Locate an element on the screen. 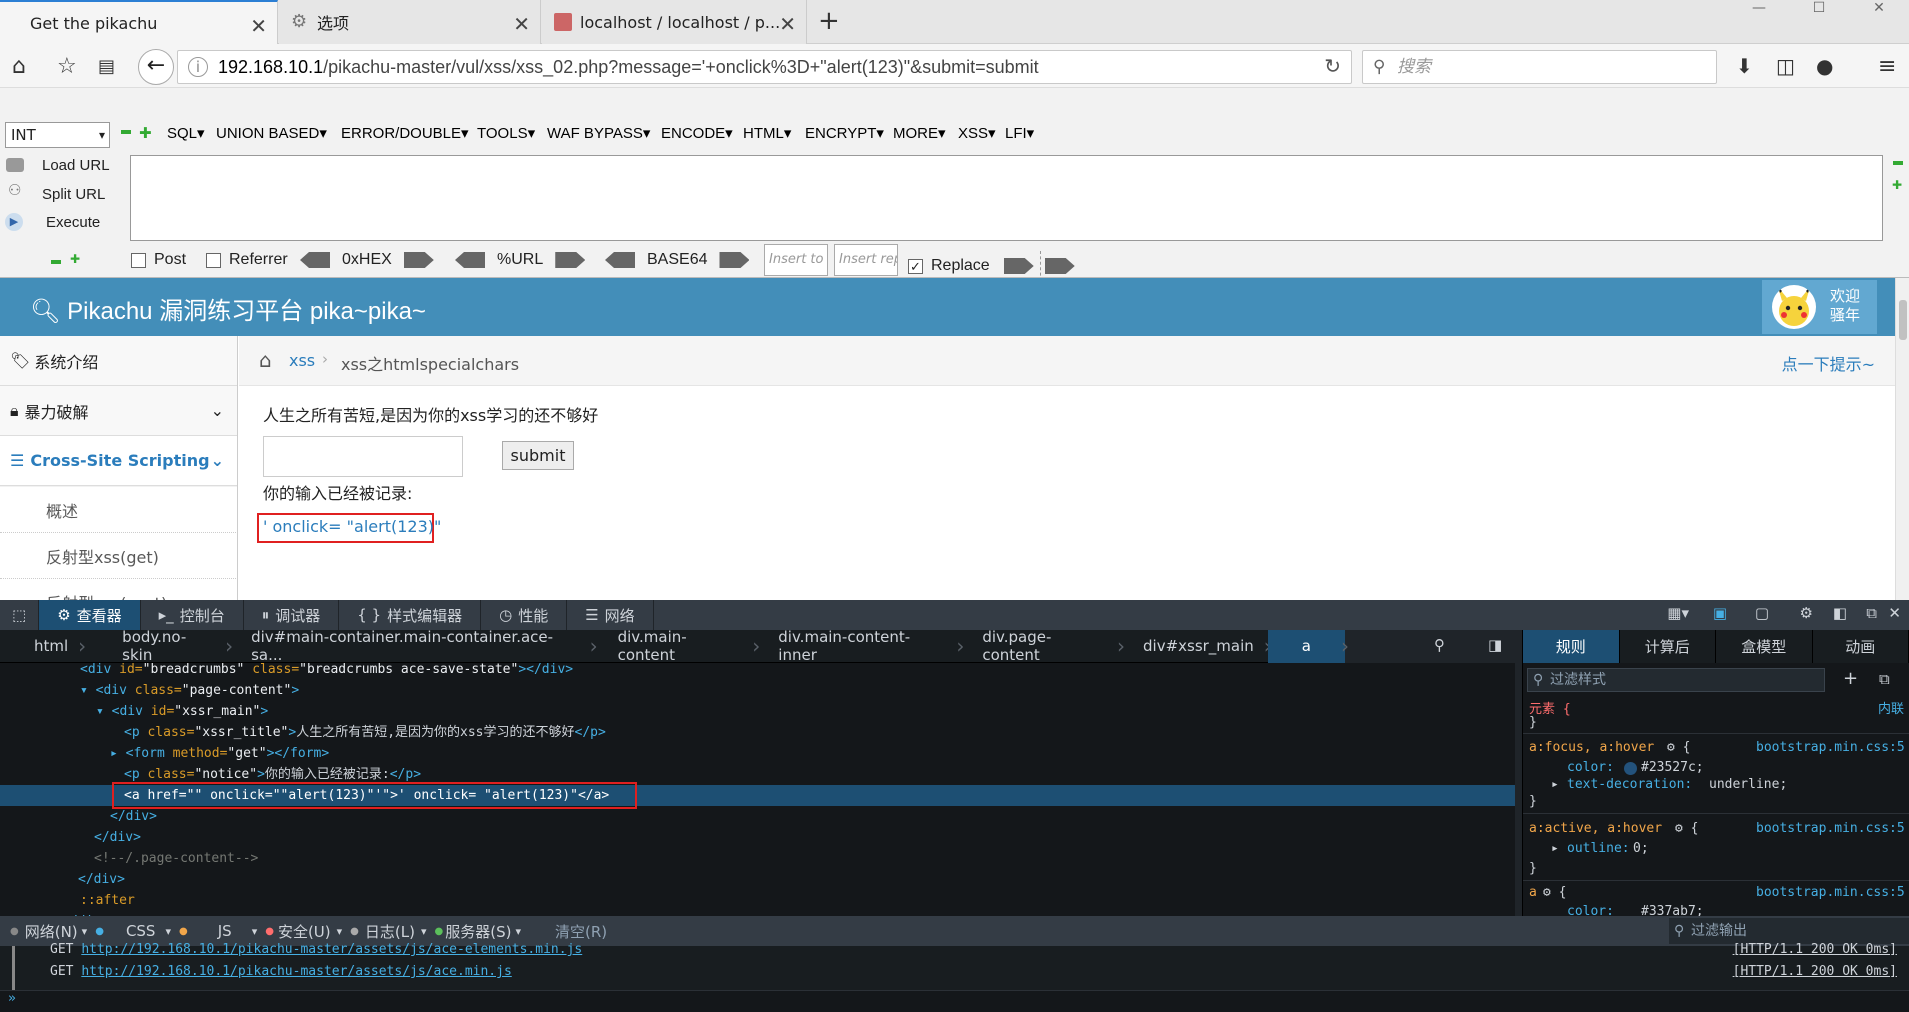 Image resolution: width=1909 pixels, height=1012 pixels. referrer-option: Referrer is located at coordinates (247, 260).